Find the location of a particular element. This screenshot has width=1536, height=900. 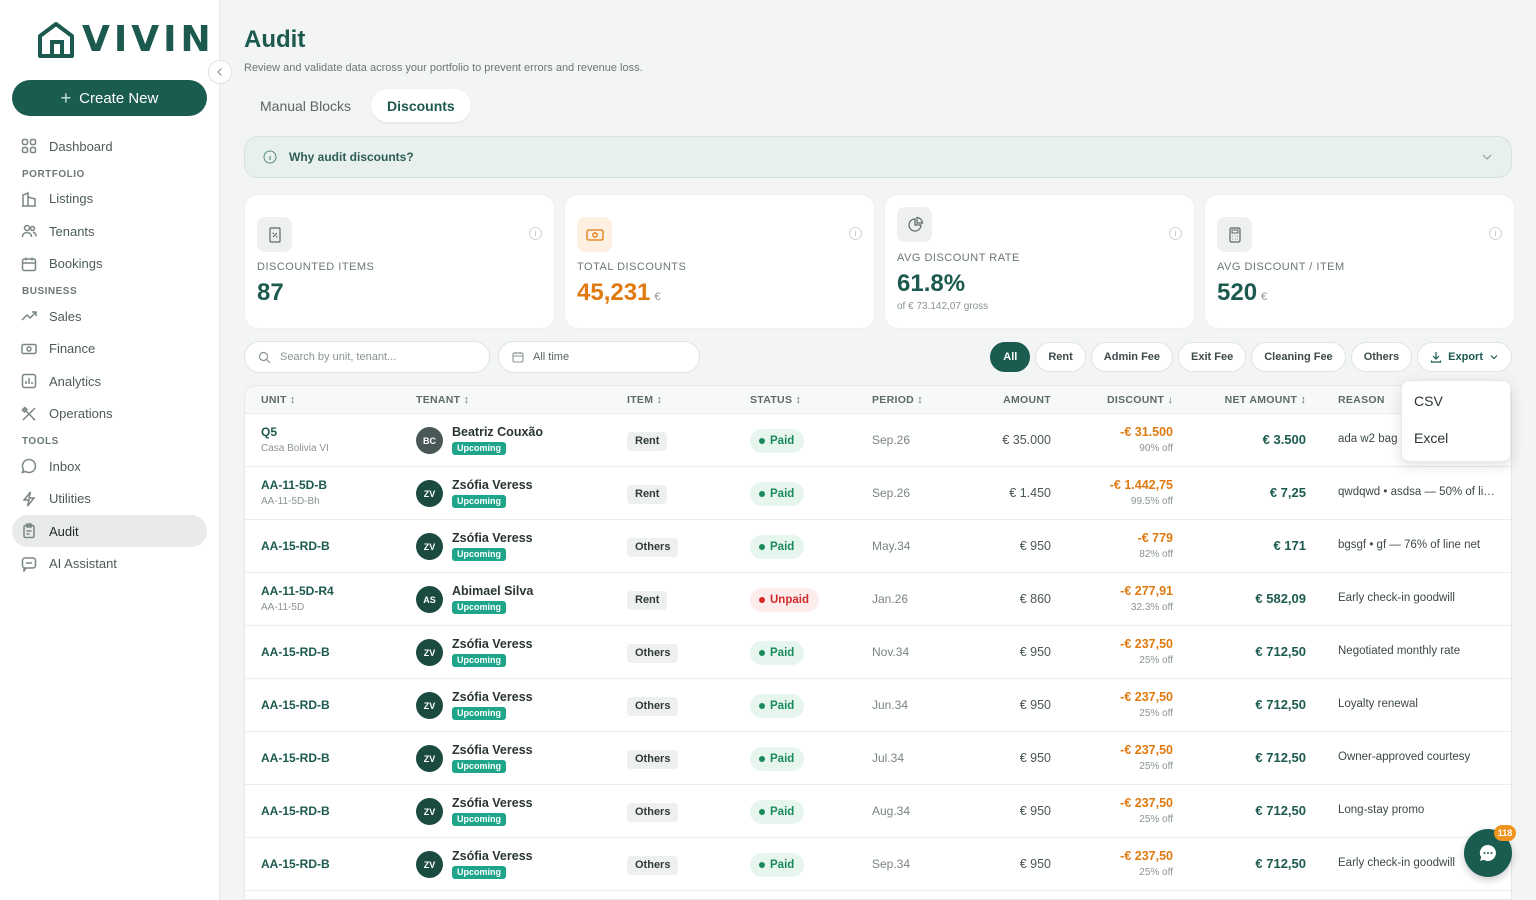

unit-link: Q5 is located at coordinates (269, 432).